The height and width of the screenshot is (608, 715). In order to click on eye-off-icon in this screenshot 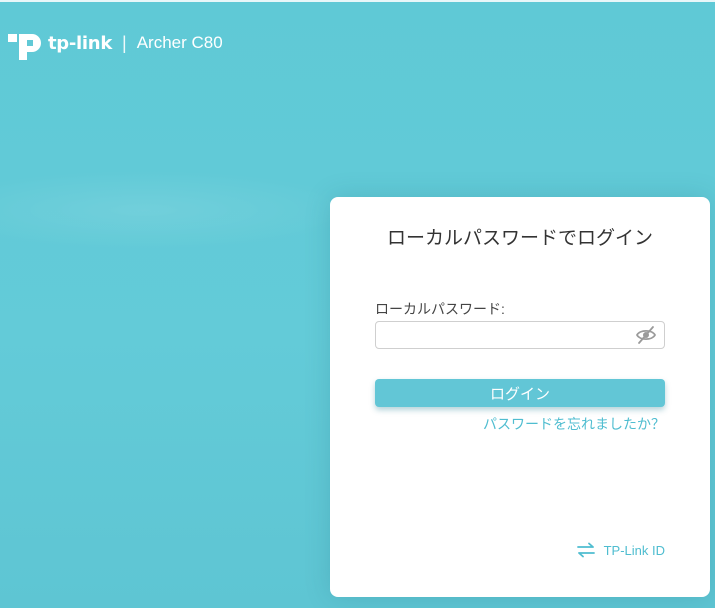, I will do `click(646, 335)`.